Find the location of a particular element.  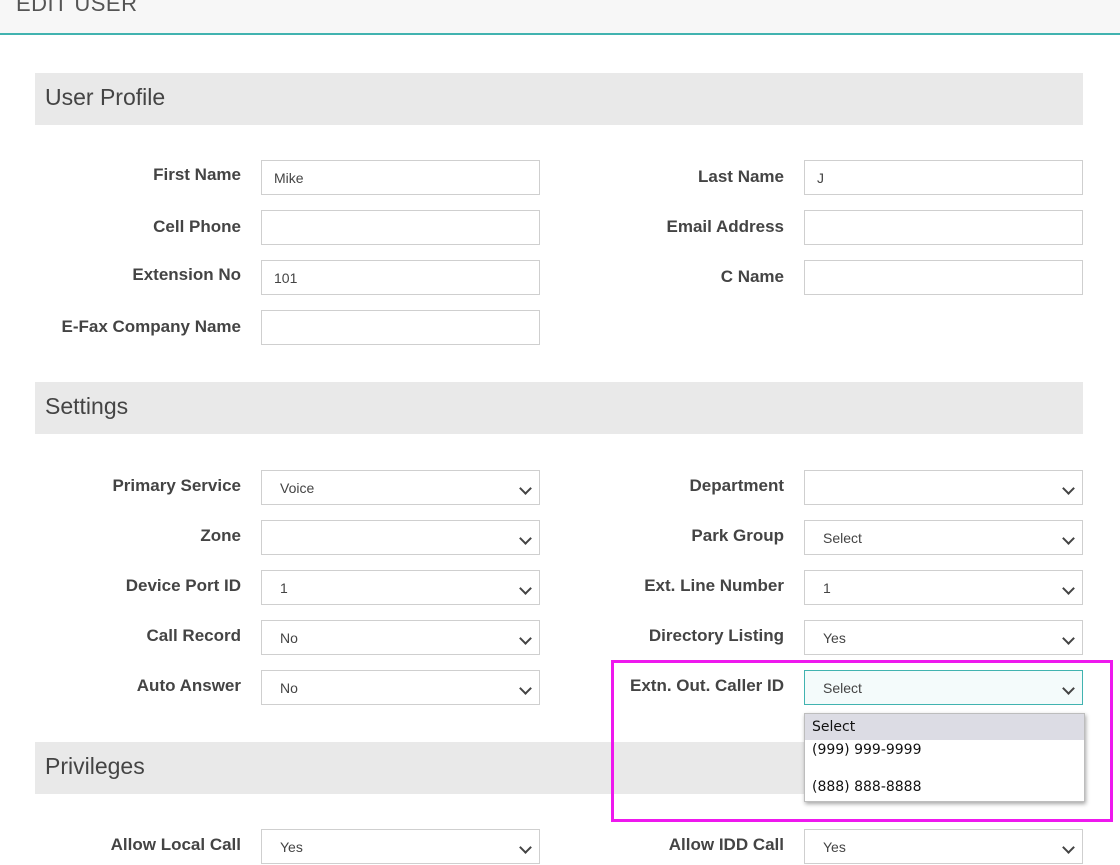

primary-service-value: Voice is located at coordinates (297, 488).